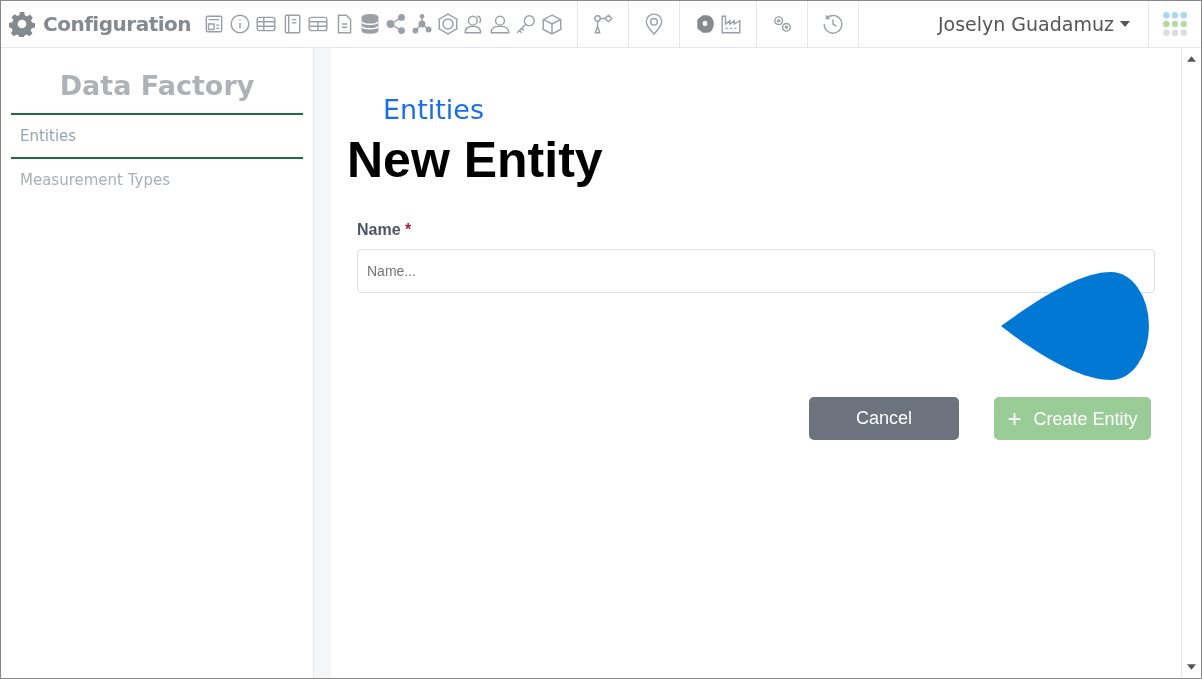 The width and height of the screenshot is (1202, 679). What do you see at coordinates (769, 109) in the screenshot?
I see `breadcrumb-link: Entities` at bounding box center [769, 109].